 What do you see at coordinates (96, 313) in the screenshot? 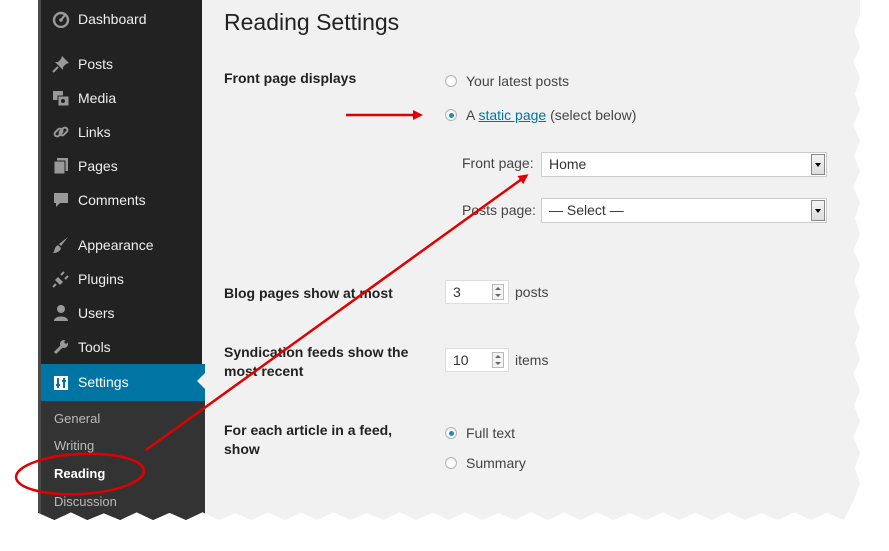
I see `menu-label: Users` at bounding box center [96, 313].